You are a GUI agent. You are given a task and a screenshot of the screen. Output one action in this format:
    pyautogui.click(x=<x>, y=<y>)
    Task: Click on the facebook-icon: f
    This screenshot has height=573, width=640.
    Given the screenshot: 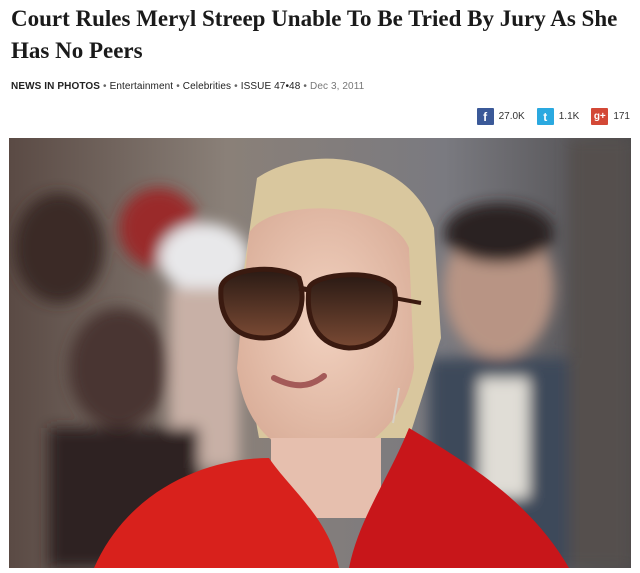 What is the action you would take?
    pyautogui.click(x=485, y=116)
    